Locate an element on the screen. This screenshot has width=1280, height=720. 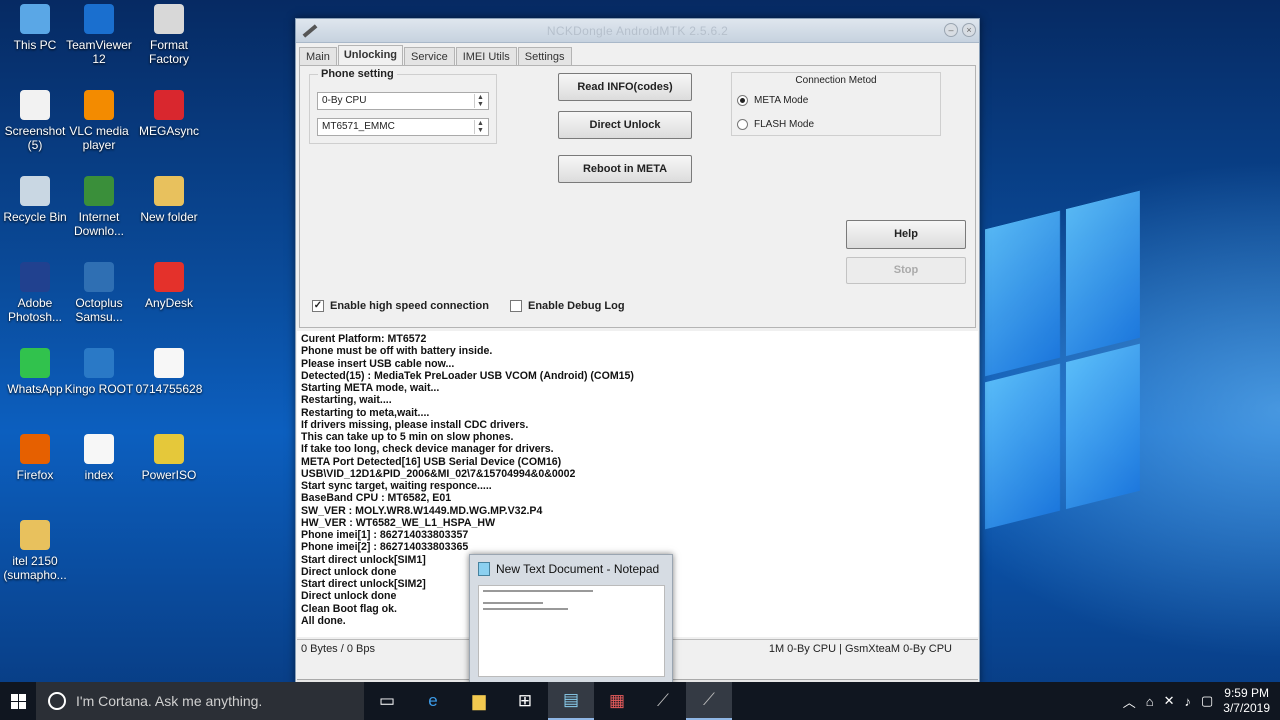
cpu-select: 0-By CPU ▲ ▼ is located at coordinates (403, 101).